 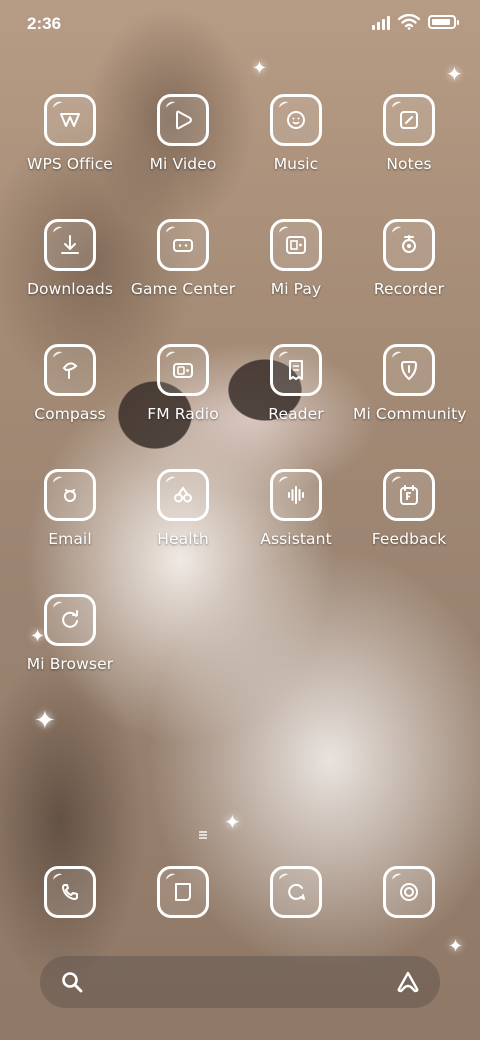 What do you see at coordinates (296, 414) in the screenshot?
I see `app-label: Reader` at bounding box center [296, 414].